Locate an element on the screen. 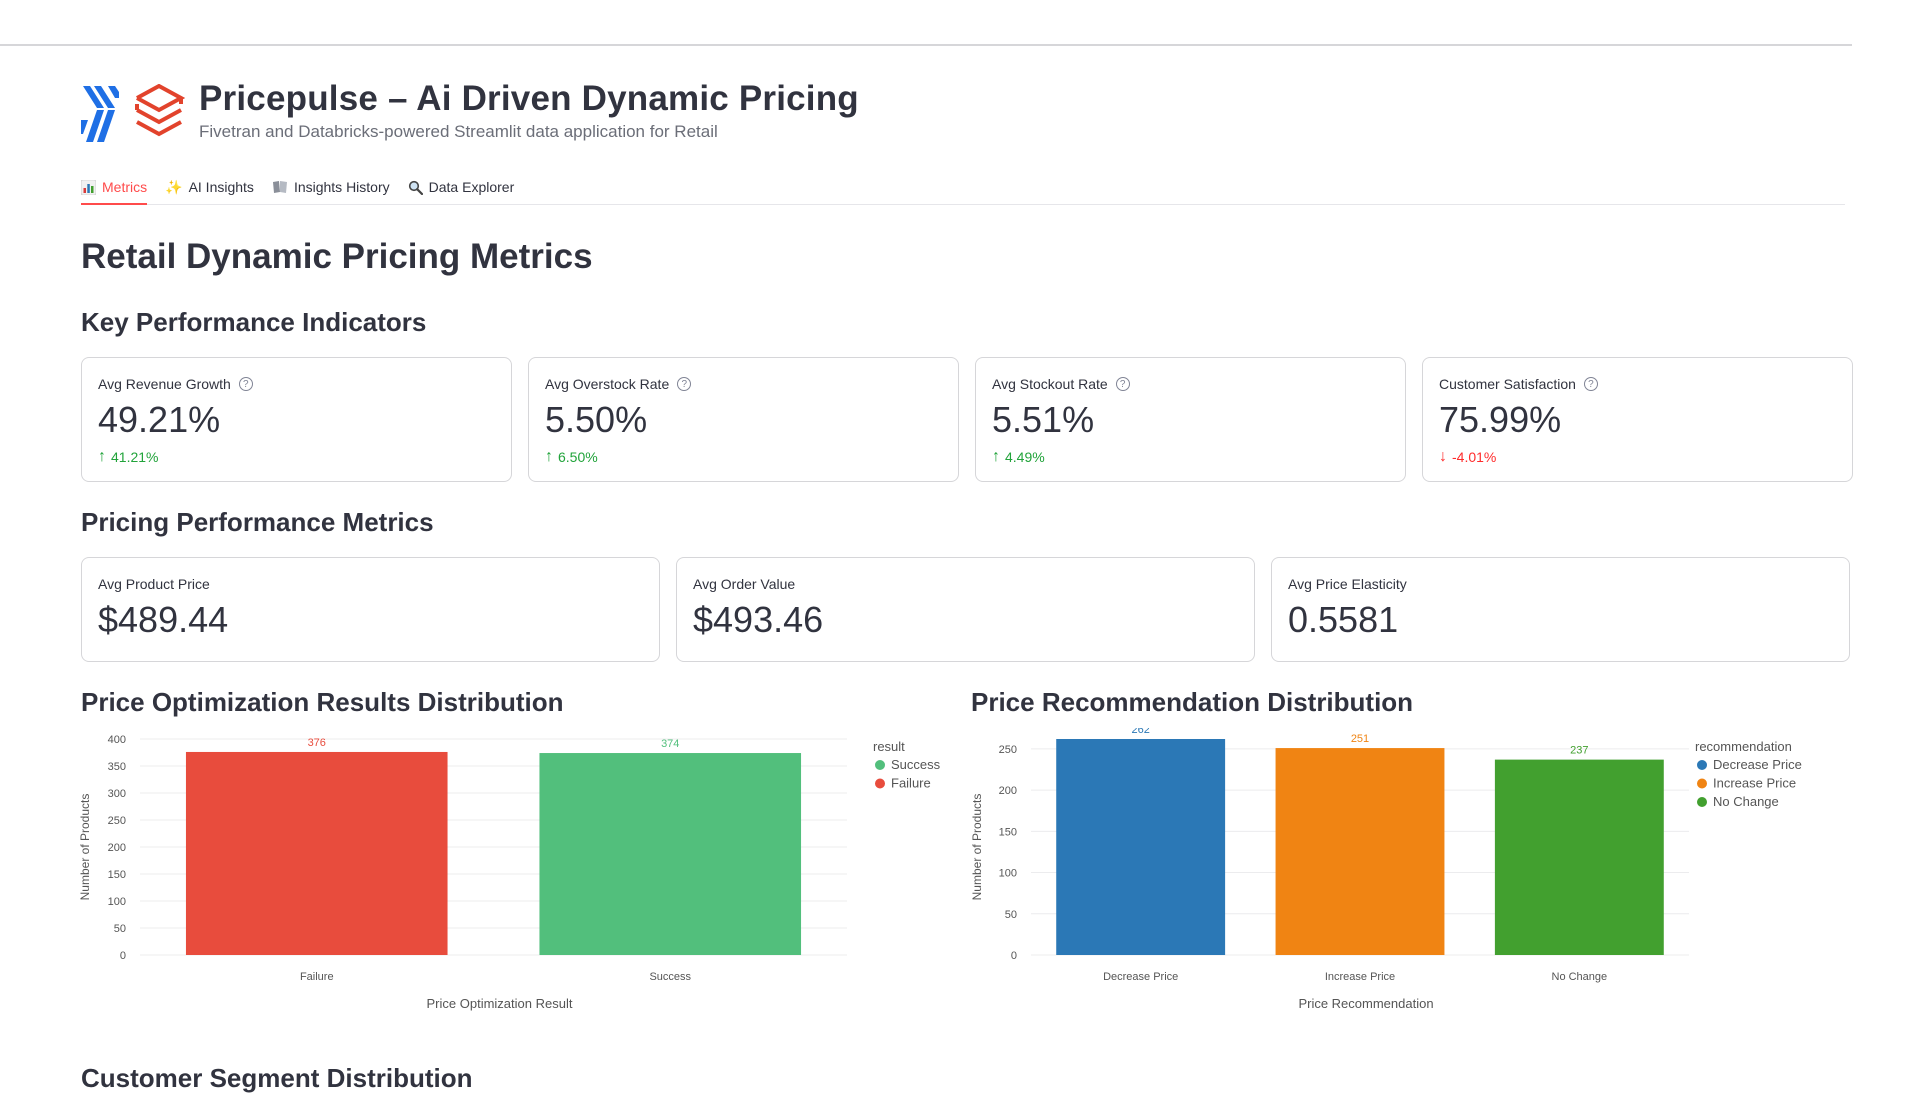 This screenshot has height=1094, width=1920. x-tick-label: Success is located at coordinates (670, 977).